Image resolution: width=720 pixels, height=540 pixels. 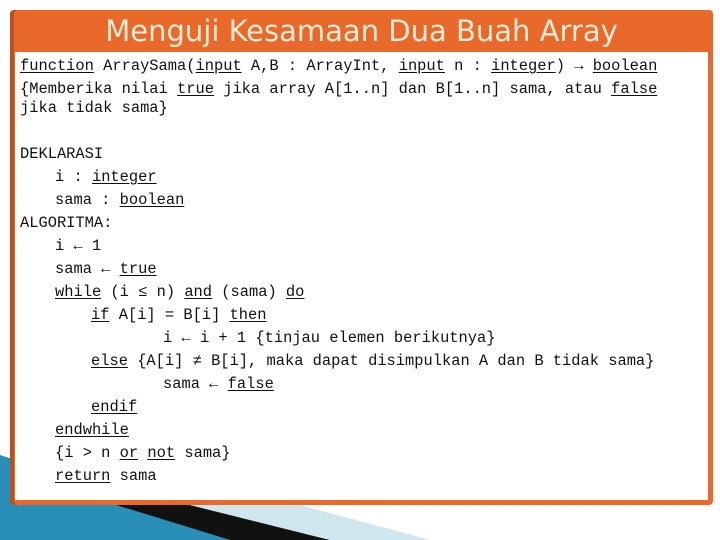 I want to click on code-line: ALGORITMA:, so click(x=66, y=223).